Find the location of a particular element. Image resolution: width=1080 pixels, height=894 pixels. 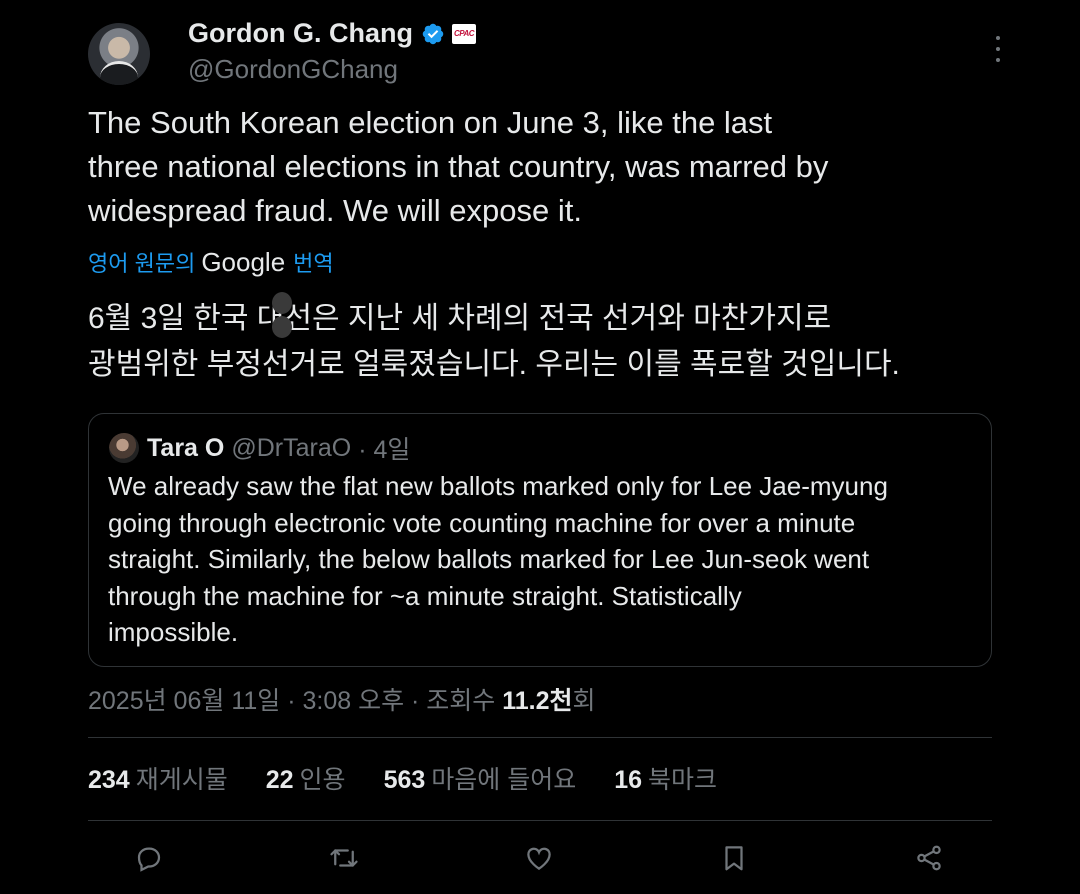

stat-count: 234 is located at coordinates (109, 780).